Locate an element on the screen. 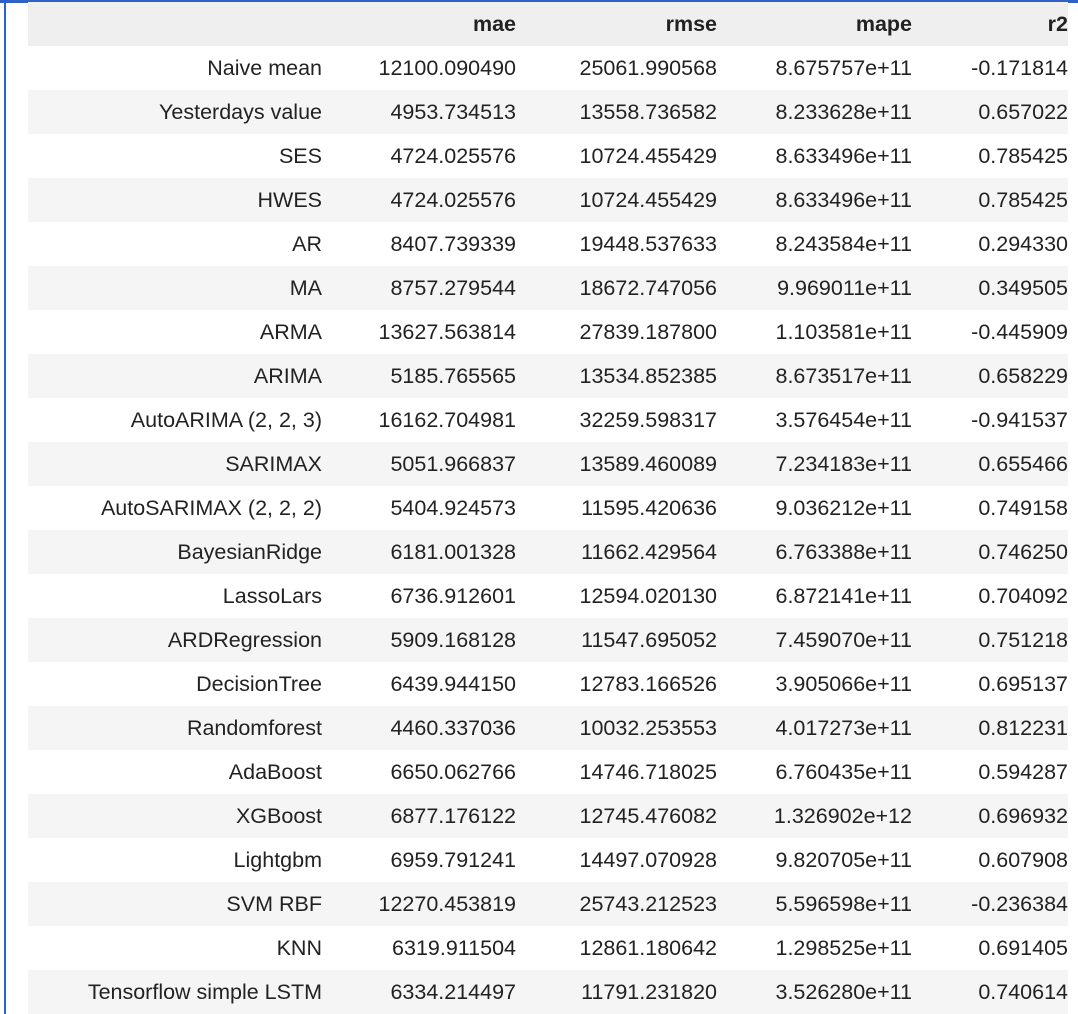 The height and width of the screenshot is (1014, 1078). cell-mae: 6319.911504 is located at coordinates (454, 947).